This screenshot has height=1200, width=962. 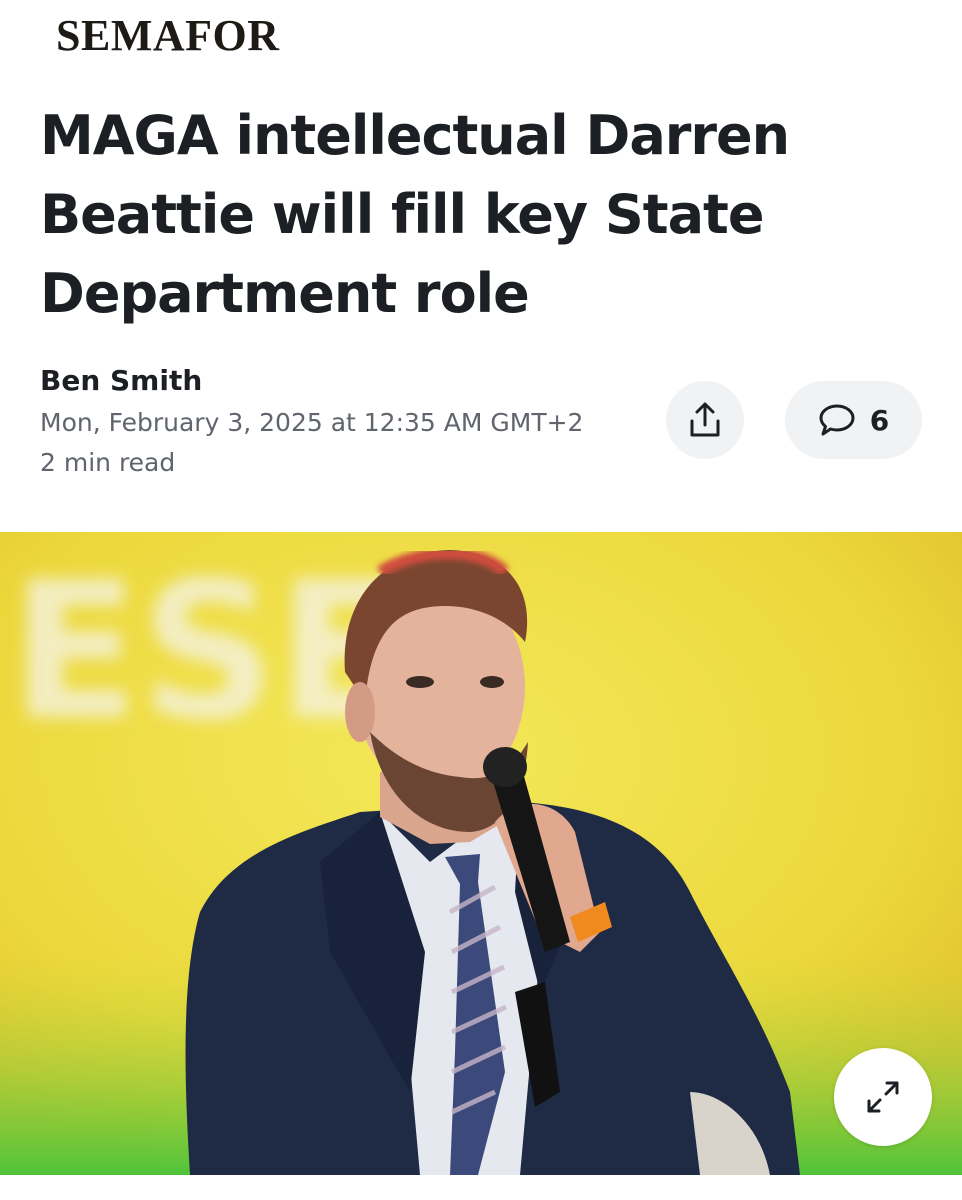 What do you see at coordinates (108, 462) in the screenshot?
I see `read-time: 2 min read` at bounding box center [108, 462].